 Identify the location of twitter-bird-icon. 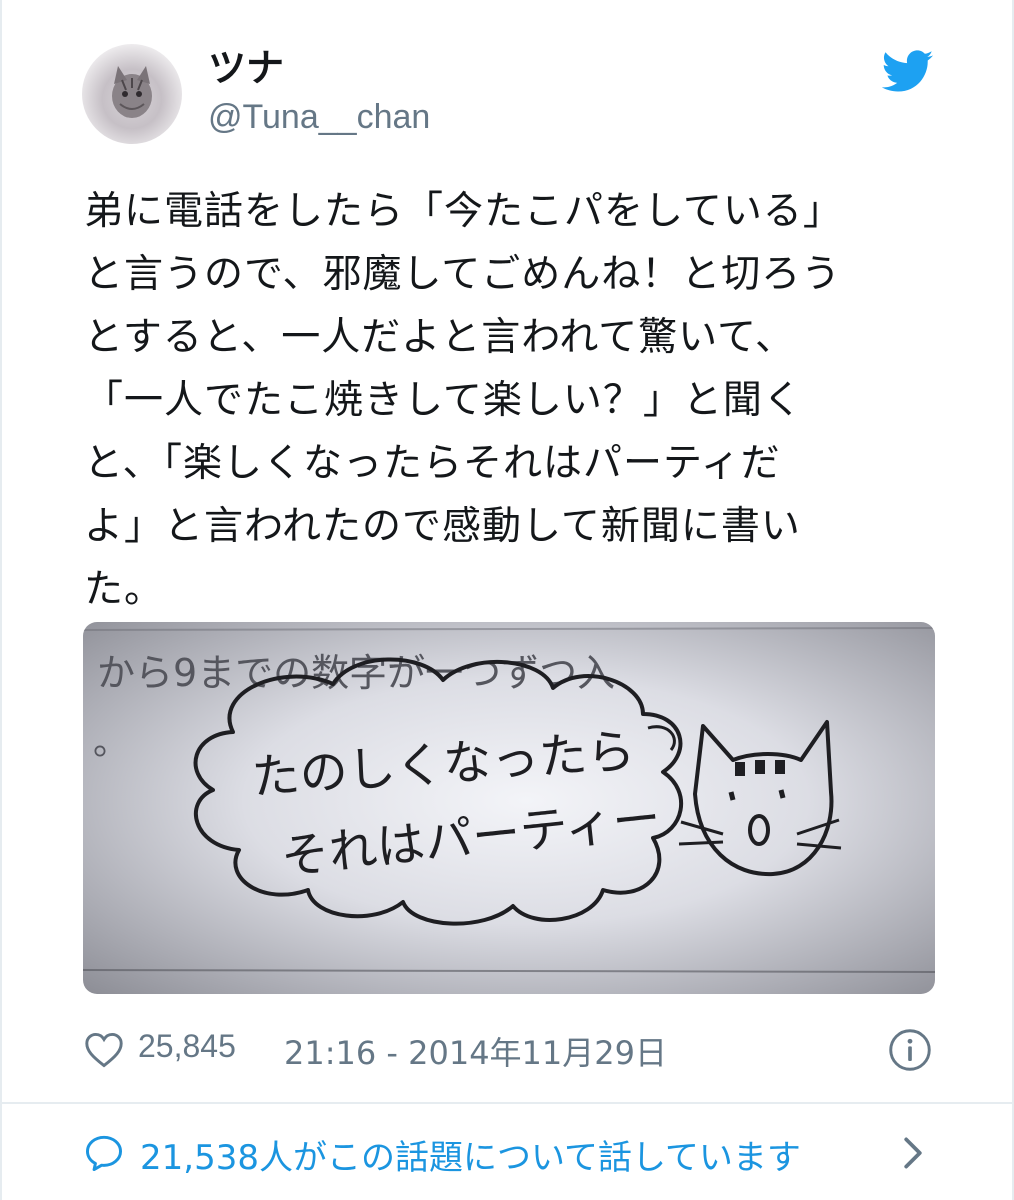
(908, 72).